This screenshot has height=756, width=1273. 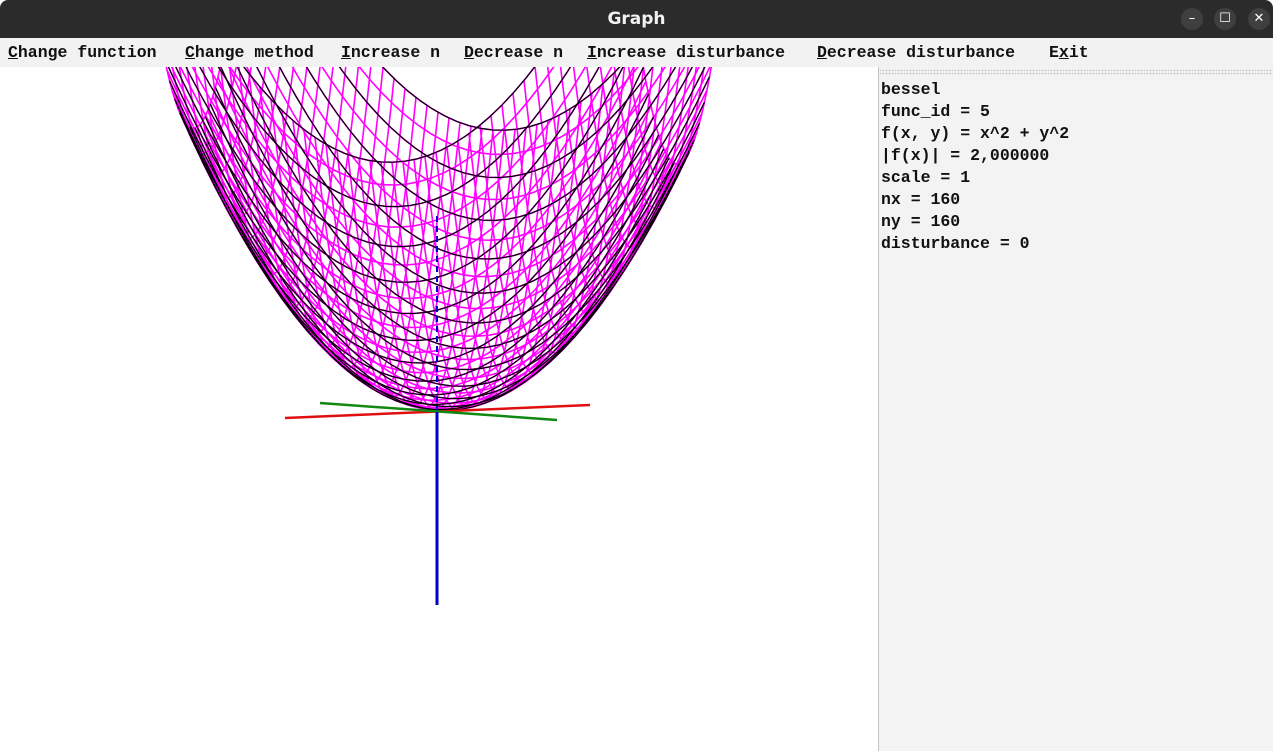 I want to click on menu-increase-disturbance: Increase disturbance, so click(x=686, y=52).